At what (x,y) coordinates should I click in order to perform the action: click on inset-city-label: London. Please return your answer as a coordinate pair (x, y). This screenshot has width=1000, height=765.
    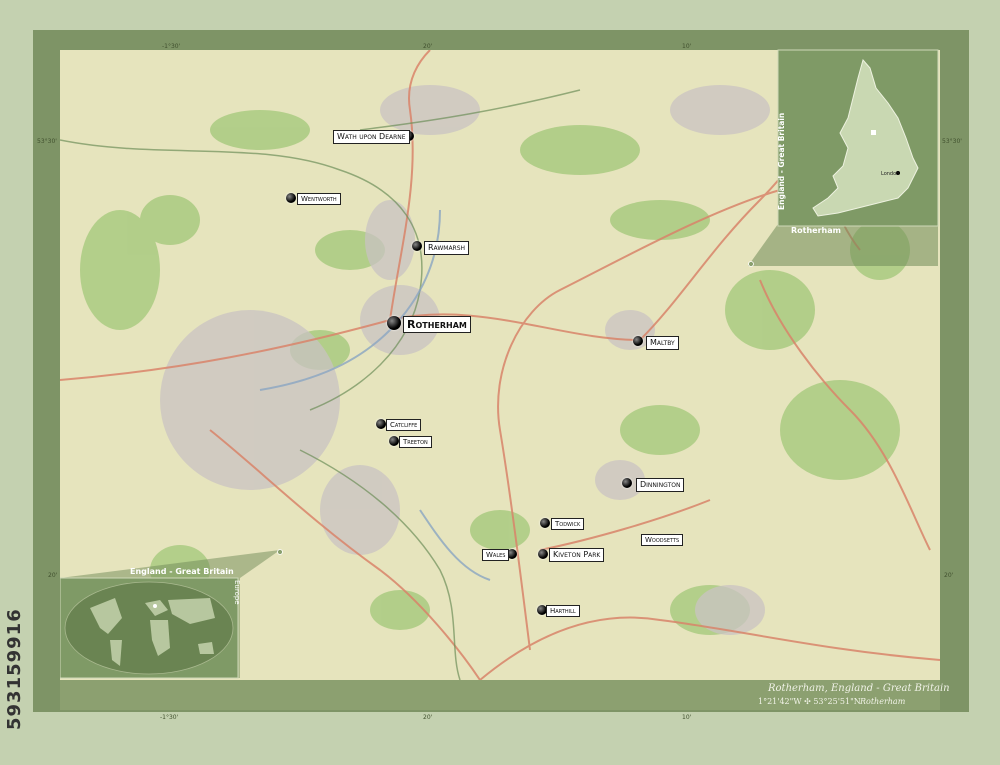
    Looking at the image, I should click on (890, 174).